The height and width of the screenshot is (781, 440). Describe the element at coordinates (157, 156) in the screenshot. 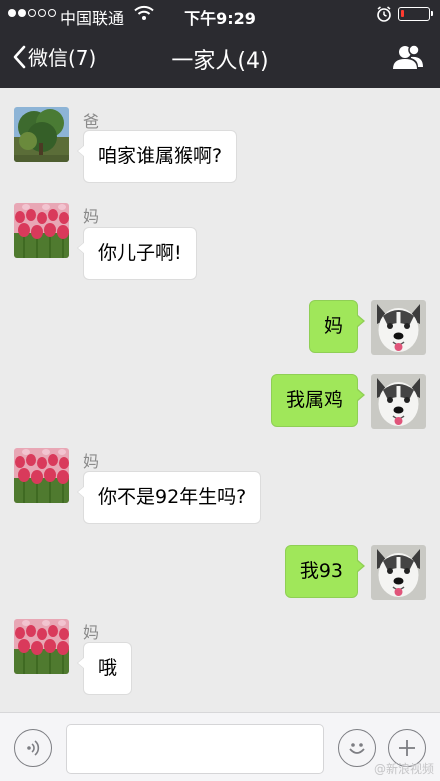

I see `message-bubble: 咱家谁属猴啊?` at that location.